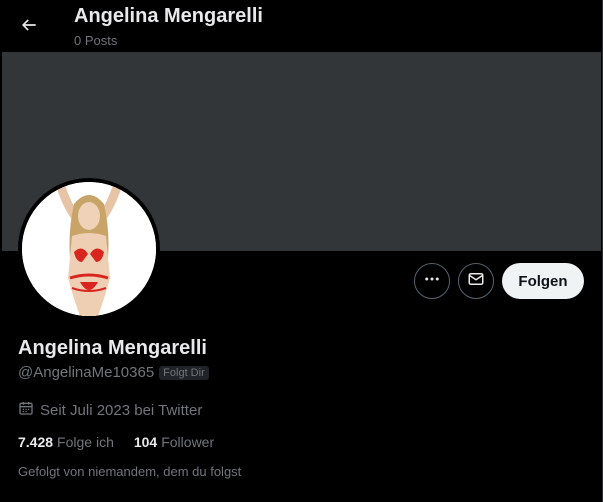  I want to click on avatar-image, so click(89, 249).